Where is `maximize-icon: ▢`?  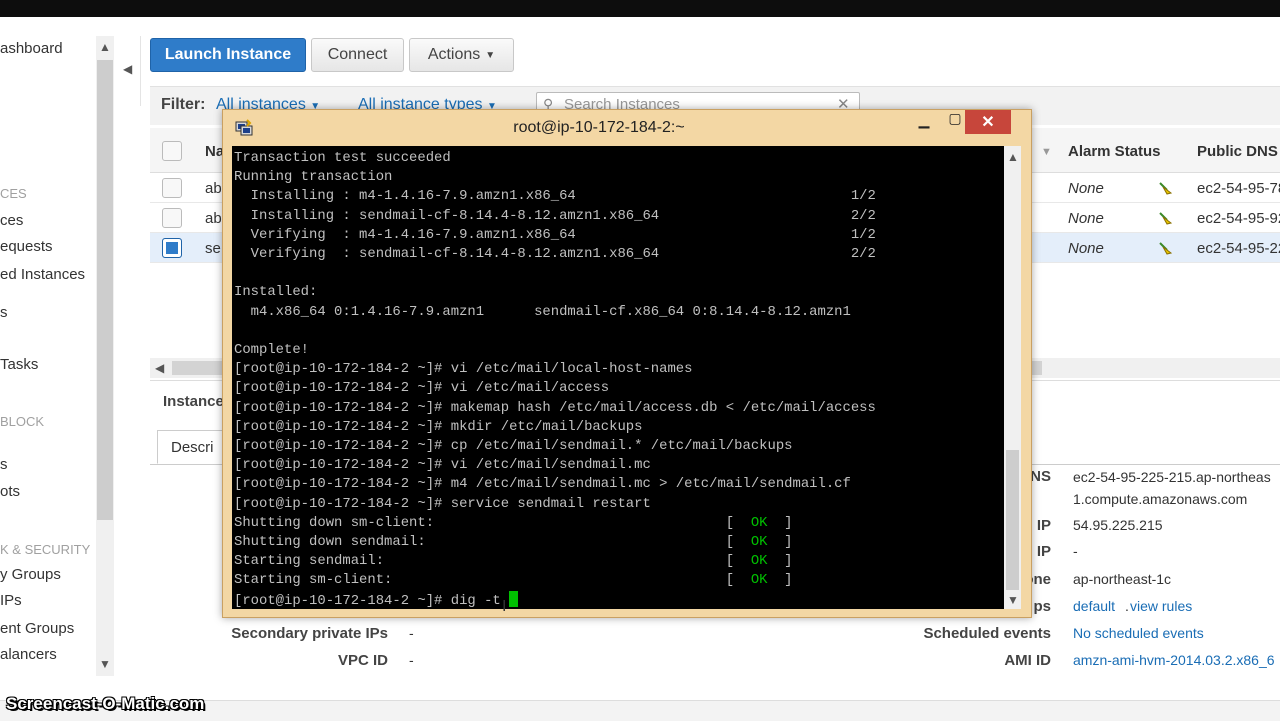 maximize-icon: ▢ is located at coordinates (955, 121).